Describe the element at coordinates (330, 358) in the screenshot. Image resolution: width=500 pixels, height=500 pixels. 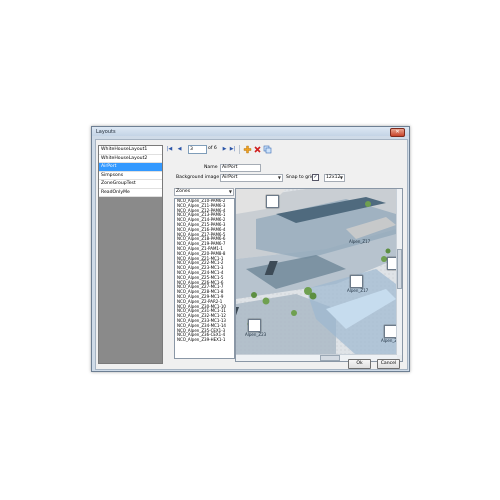
I see `horizontal-scroll-thumb` at that location.